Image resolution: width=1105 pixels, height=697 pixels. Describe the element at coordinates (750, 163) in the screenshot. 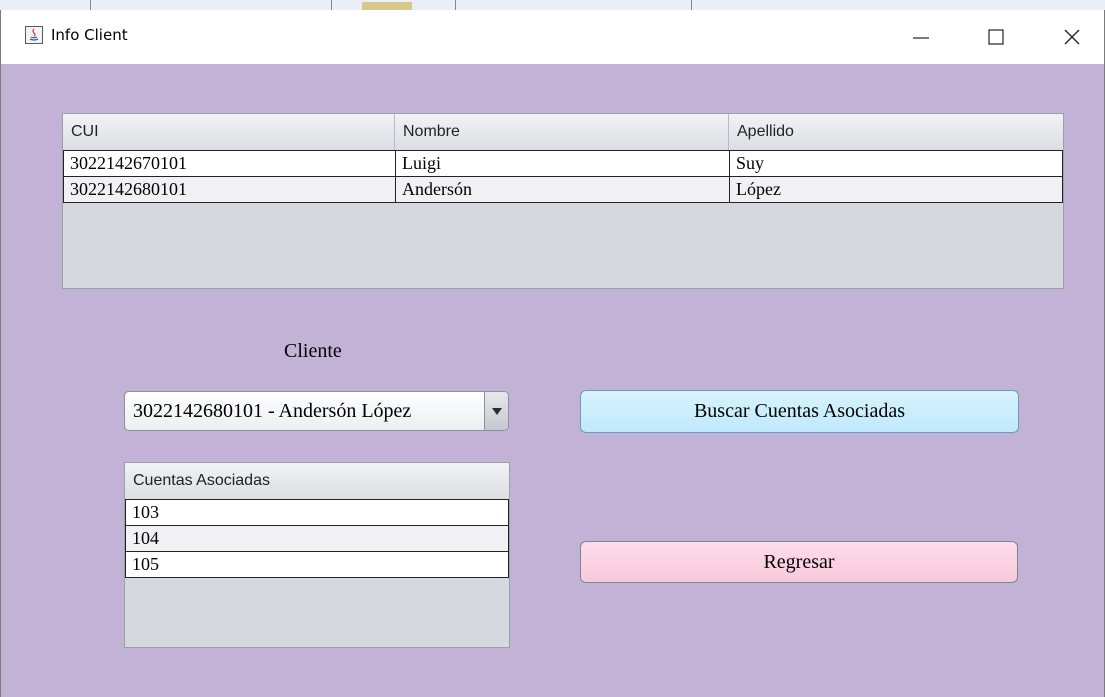

I see `cell-apellido: Suy` at that location.